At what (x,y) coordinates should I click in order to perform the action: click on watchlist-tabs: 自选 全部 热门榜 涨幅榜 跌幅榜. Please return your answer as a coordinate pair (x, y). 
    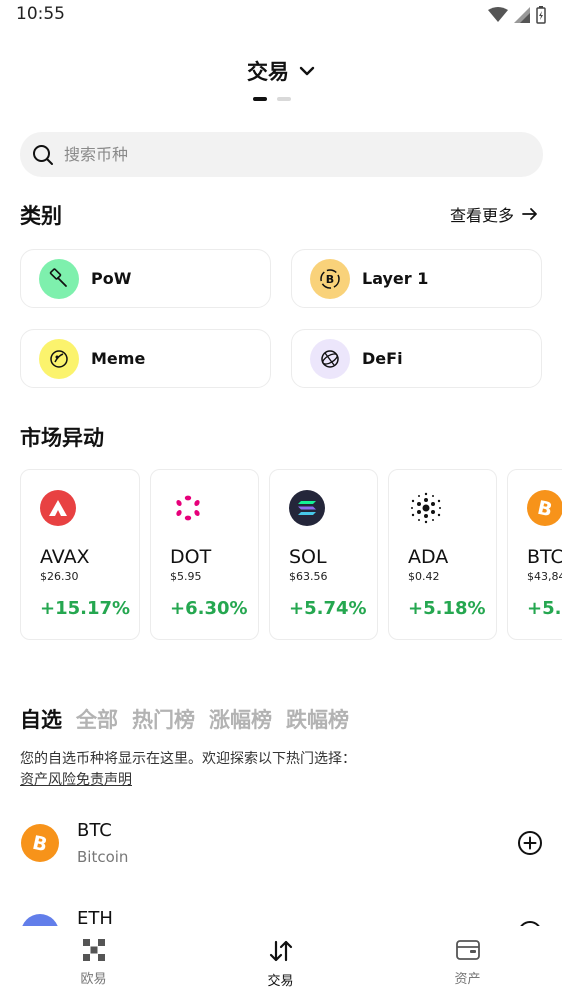
    Looking at the image, I should click on (184, 719).